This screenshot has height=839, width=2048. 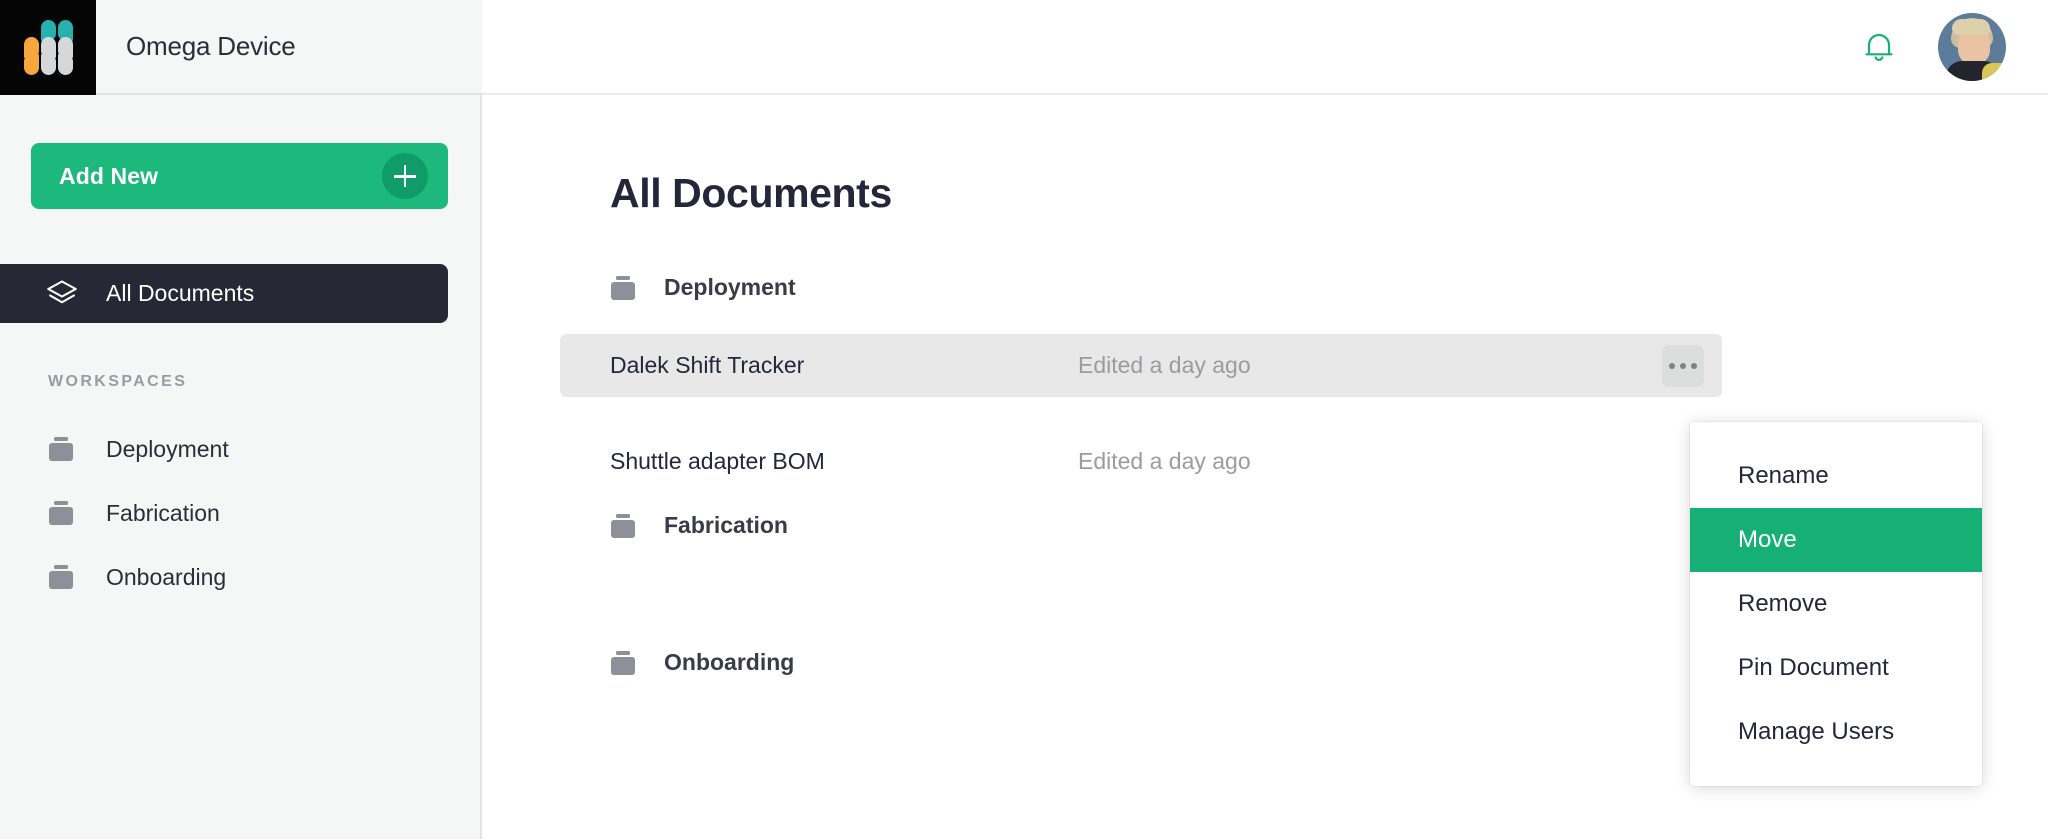 I want to click on section-header-deployment-label: Deployment, so click(x=730, y=287).